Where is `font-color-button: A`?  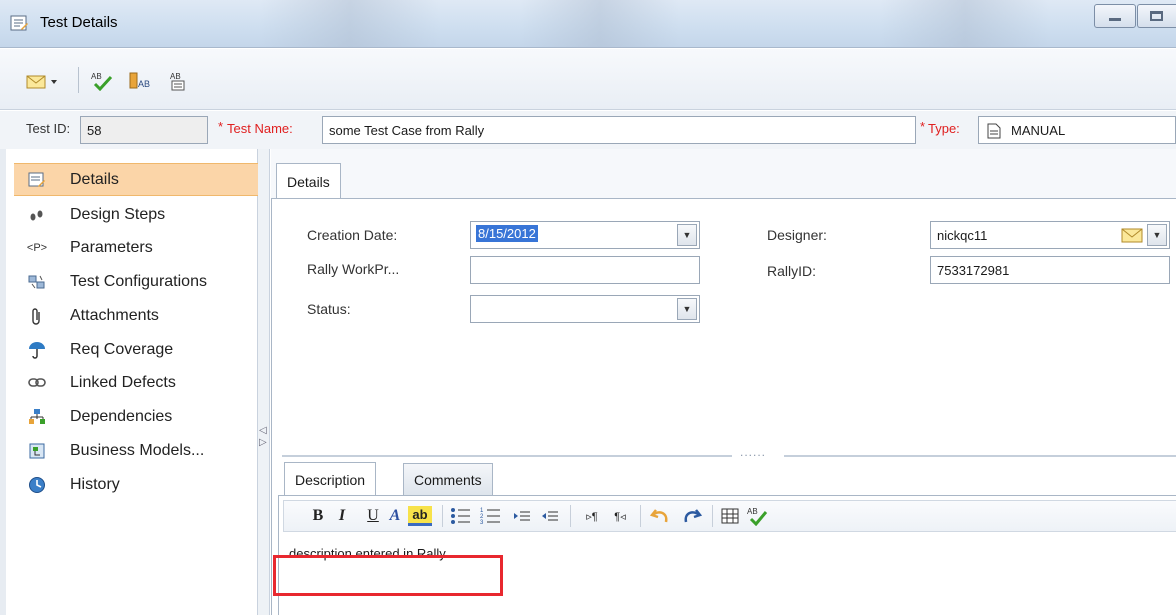 font-color-button: A is located at coordinates (395, 516).